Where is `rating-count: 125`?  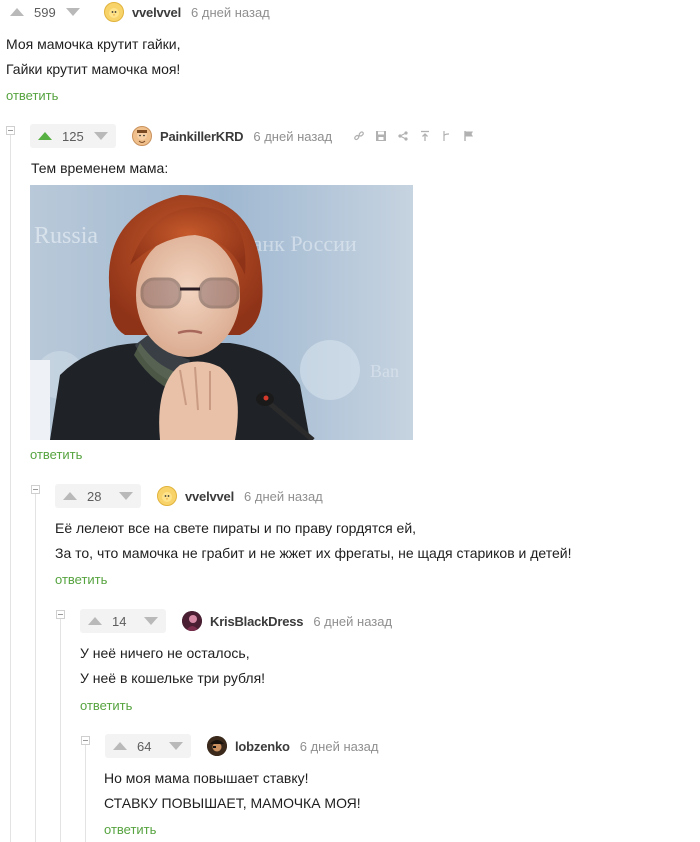
rating-count: 125 is located at coordinates (73, 136).